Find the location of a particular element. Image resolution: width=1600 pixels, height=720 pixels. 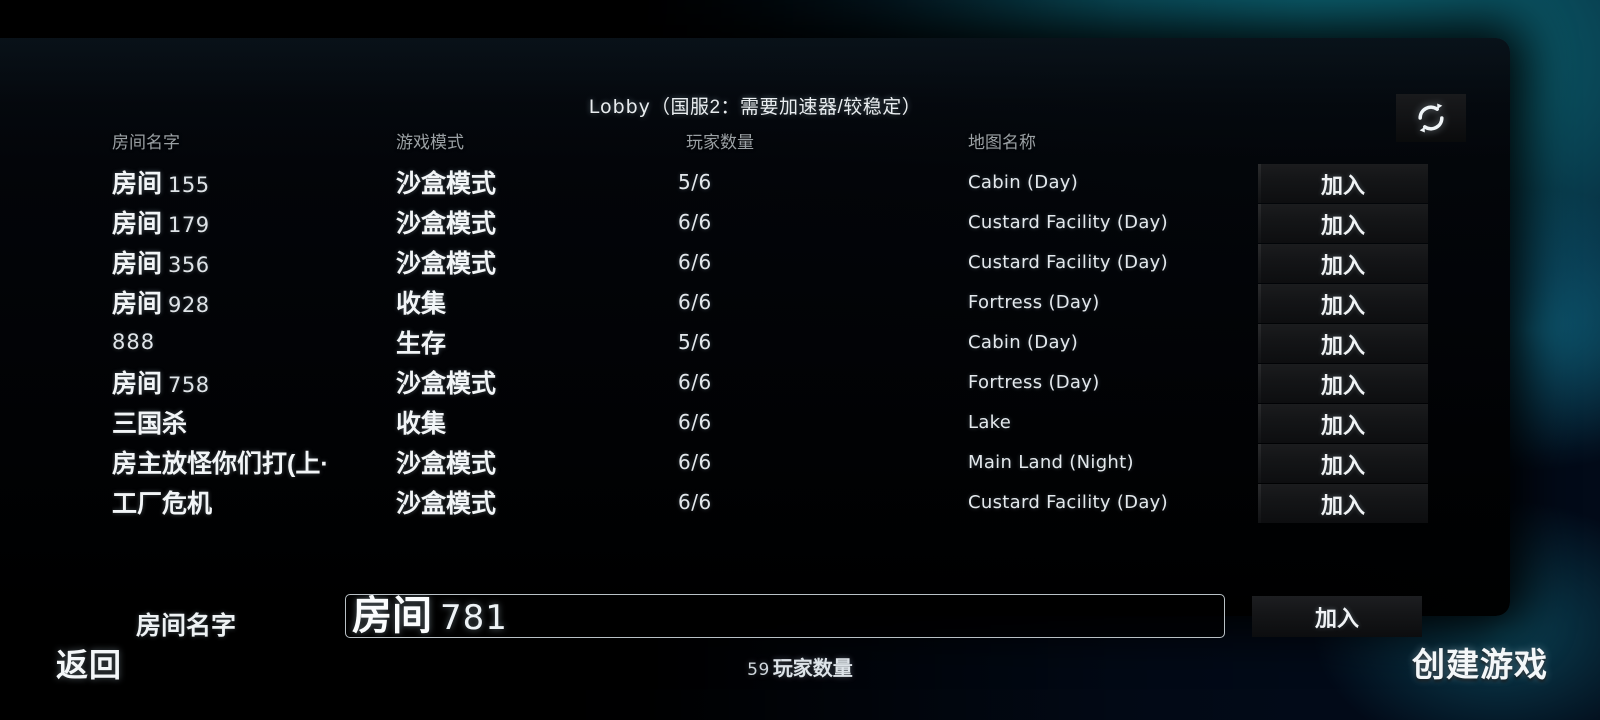

table-row: 房间 356 沙盒模式 6/6 Custard Facility (Day) 加入 is located at coordinates (755, 262).